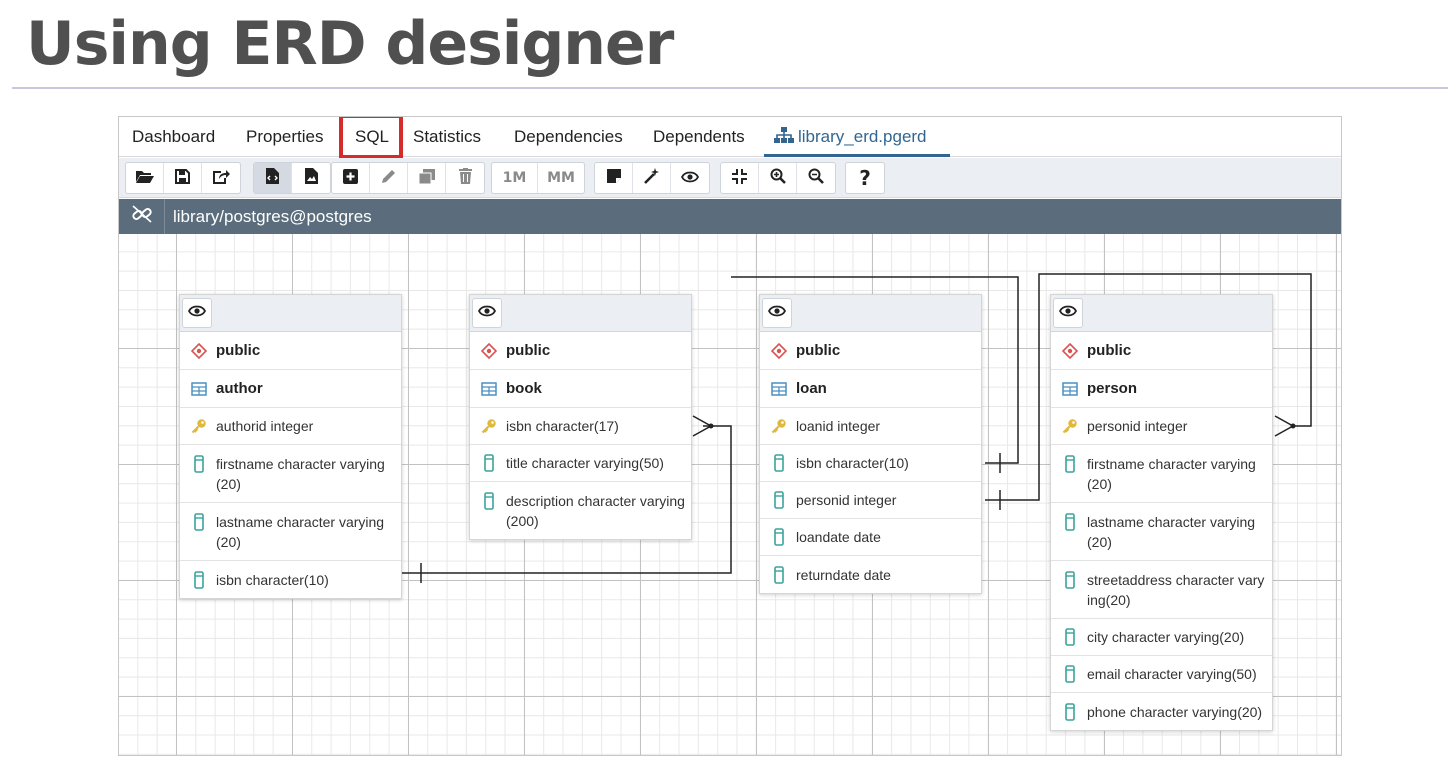 The height and width of the screenshot is (758, 1452). I want to click on zoom-button-group, so click(778, 178).